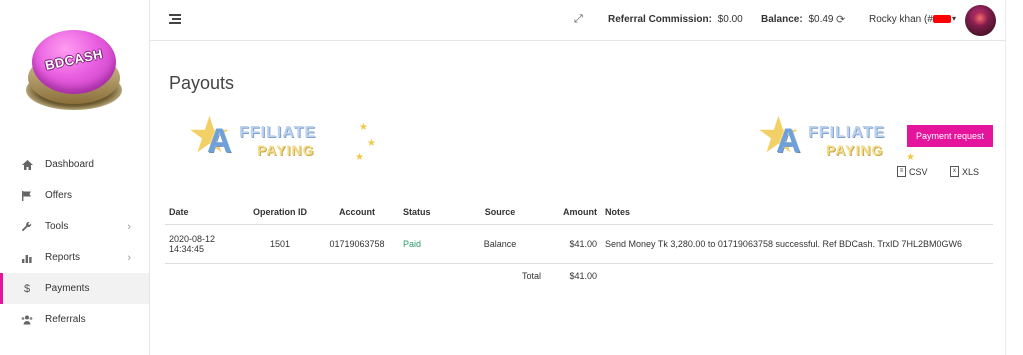  Describe the element at coordinates (1014, 177) in the screenshot. I see `right-gutter` at that location.